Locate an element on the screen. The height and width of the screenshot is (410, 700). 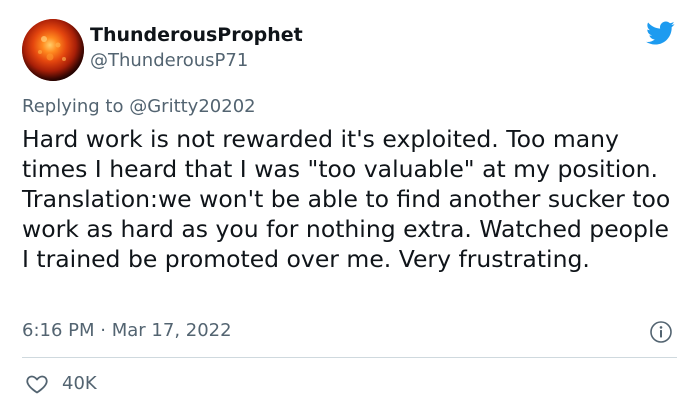
user-handle: @ThunderousP71 is located at coordinates (169, 61).